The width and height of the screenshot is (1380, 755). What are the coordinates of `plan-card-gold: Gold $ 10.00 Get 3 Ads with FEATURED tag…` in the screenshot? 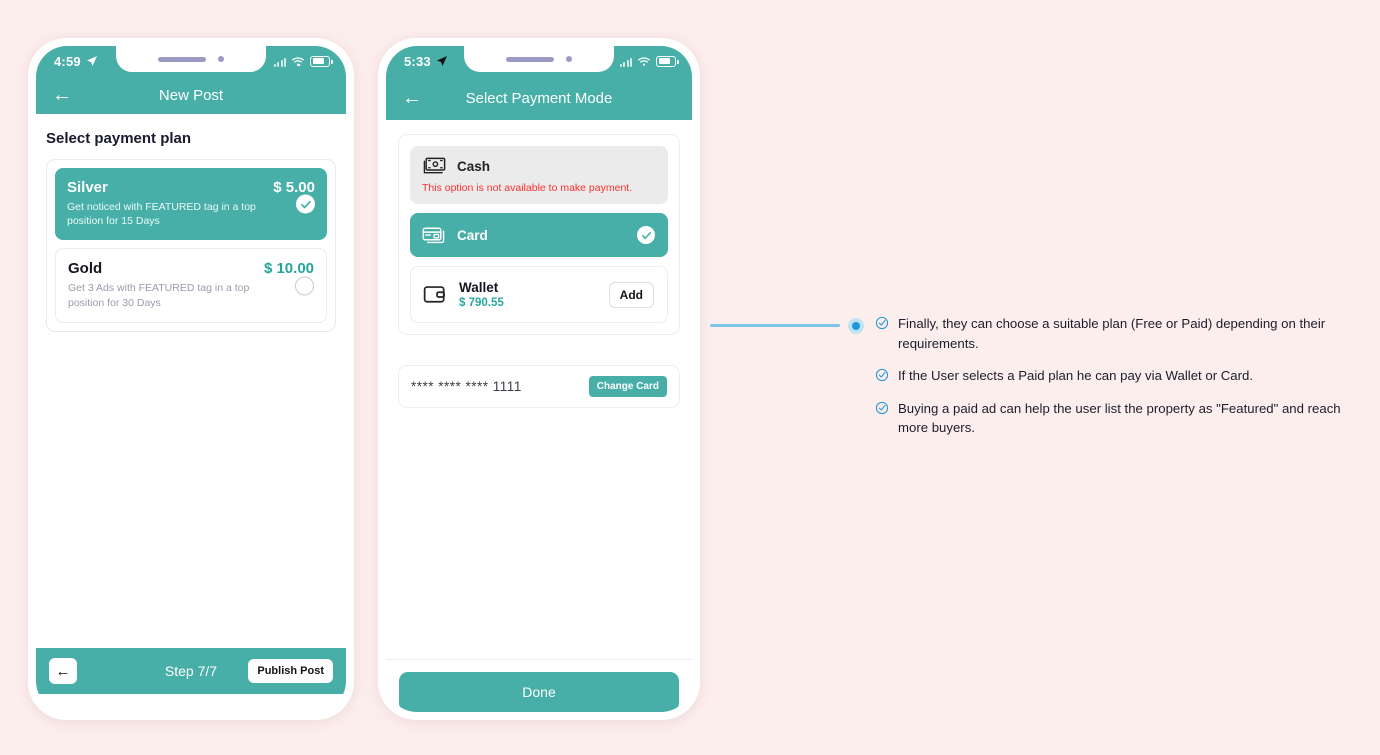 It's located at (191, 285).